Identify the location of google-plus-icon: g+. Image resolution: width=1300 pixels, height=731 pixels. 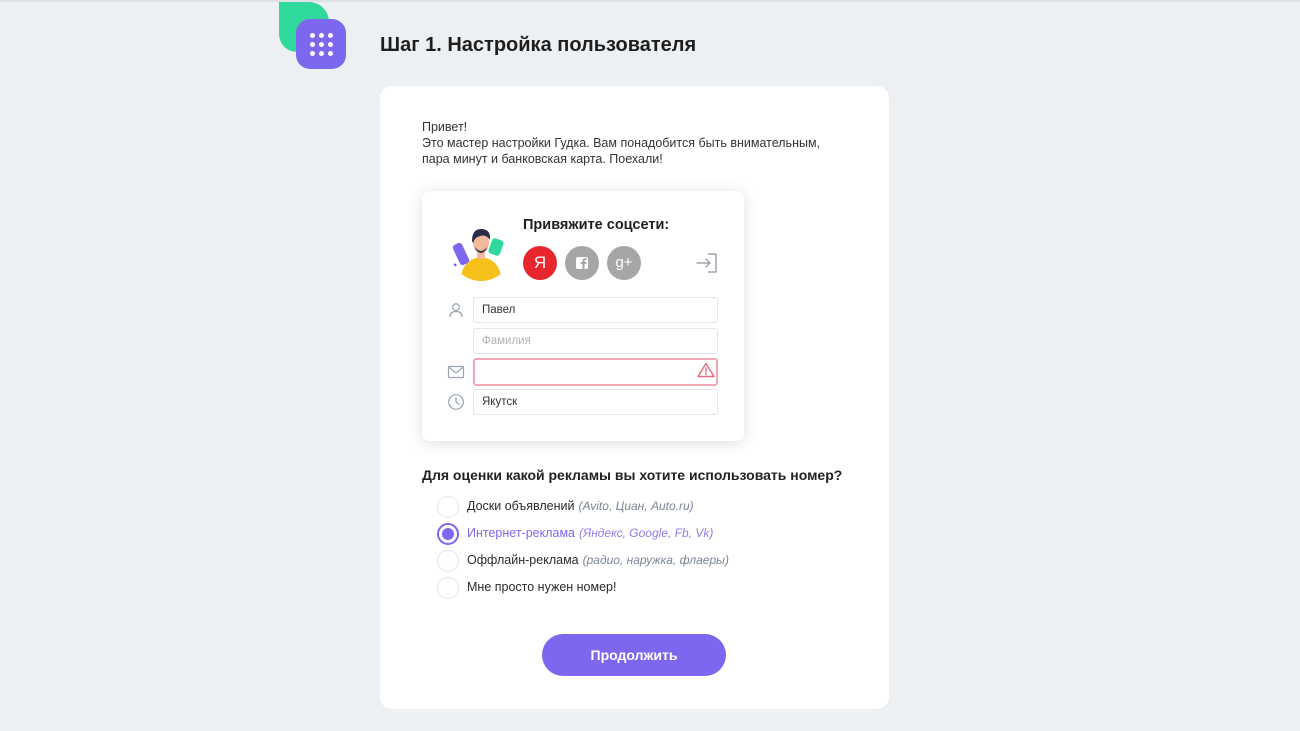
(624, 262).